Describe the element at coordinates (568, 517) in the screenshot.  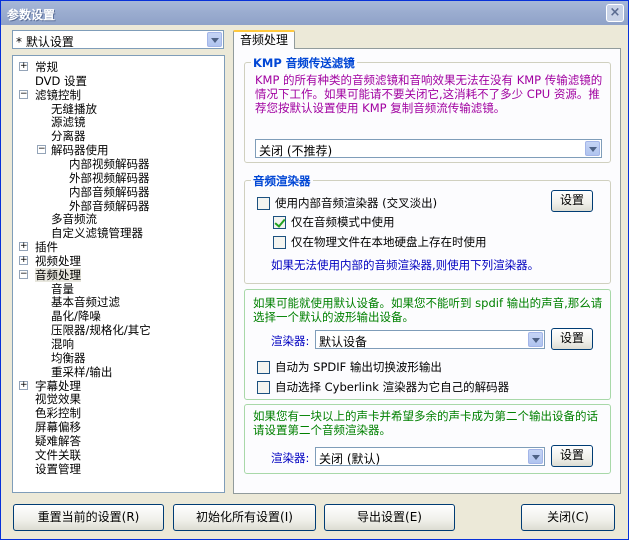
I see `close-button: 关闭(C)` at that location.